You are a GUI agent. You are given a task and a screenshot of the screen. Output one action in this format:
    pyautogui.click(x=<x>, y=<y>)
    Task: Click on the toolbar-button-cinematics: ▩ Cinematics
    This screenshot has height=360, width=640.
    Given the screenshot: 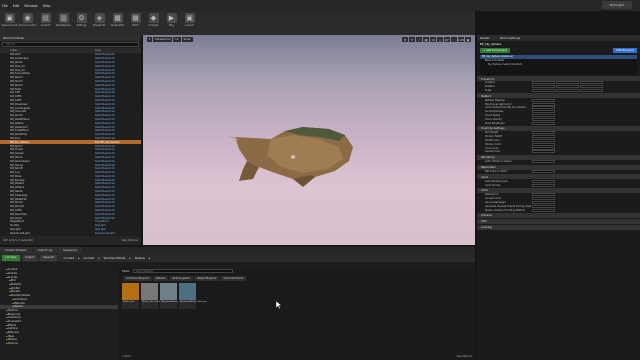 What is the action you would take?
    pyautogui.click(x=117, y=20)
    